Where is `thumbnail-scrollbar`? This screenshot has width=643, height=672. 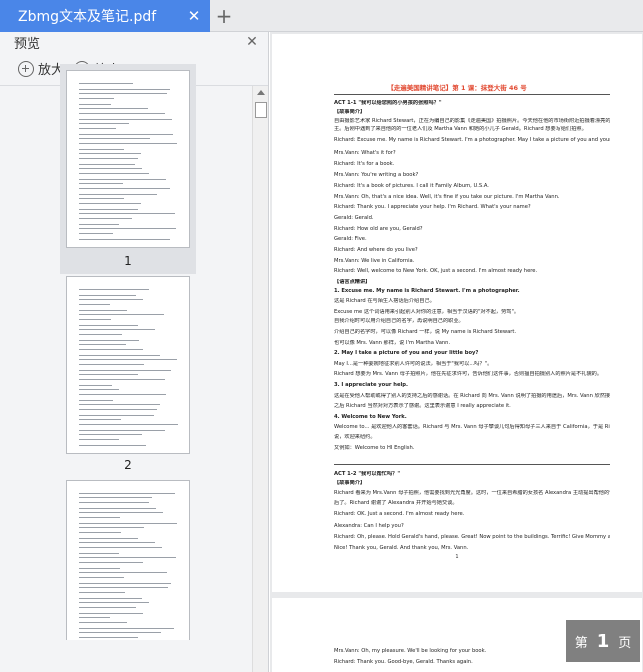
thumbnail-scrollbar is located at coordinates (260, 379).